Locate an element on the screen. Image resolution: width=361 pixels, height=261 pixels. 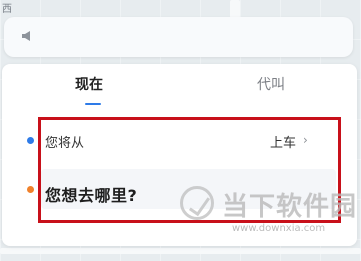
speaker-icon is located at coordinates (26, 36).